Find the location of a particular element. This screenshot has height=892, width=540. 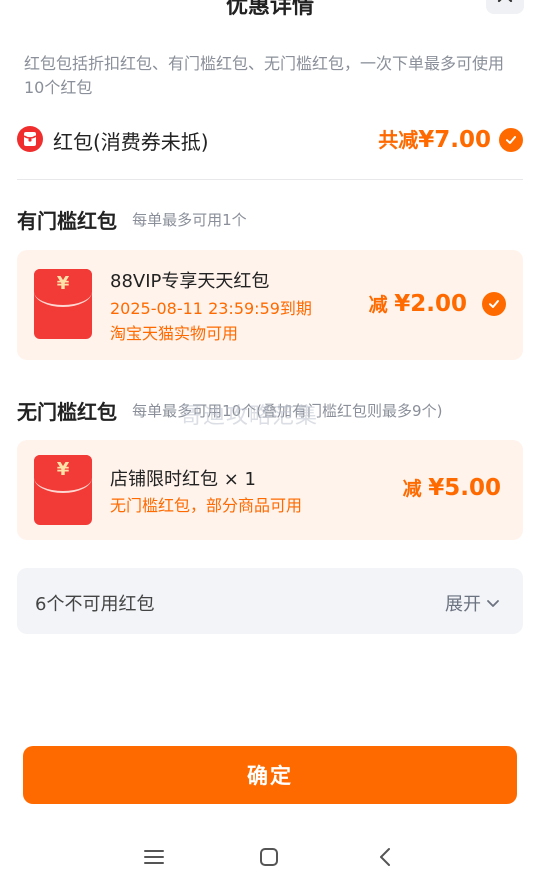

back-icon is located at coordinates (385, 857).